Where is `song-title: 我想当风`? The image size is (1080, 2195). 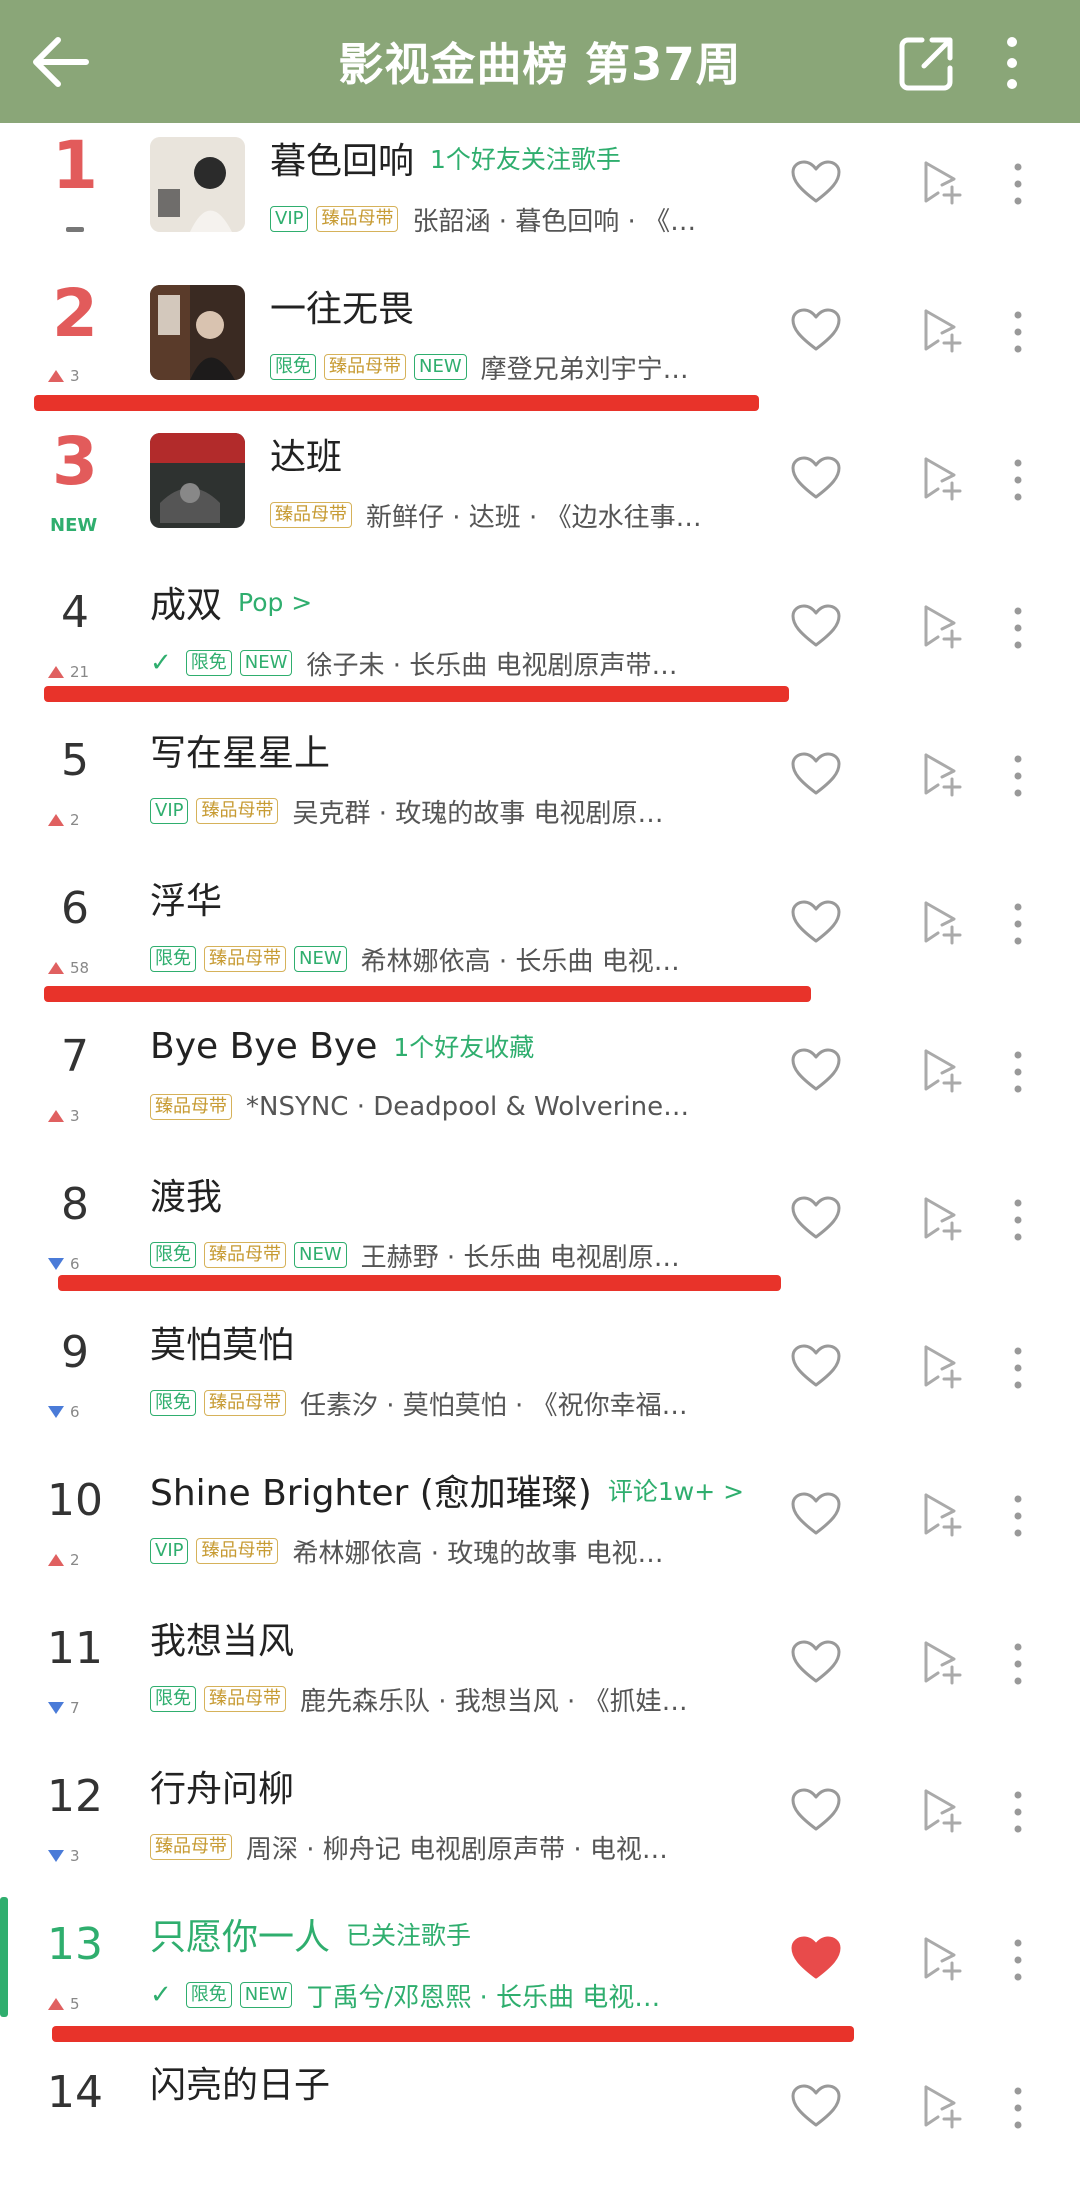 song-title: 我想当风 is located at coordinates (222, 1638).